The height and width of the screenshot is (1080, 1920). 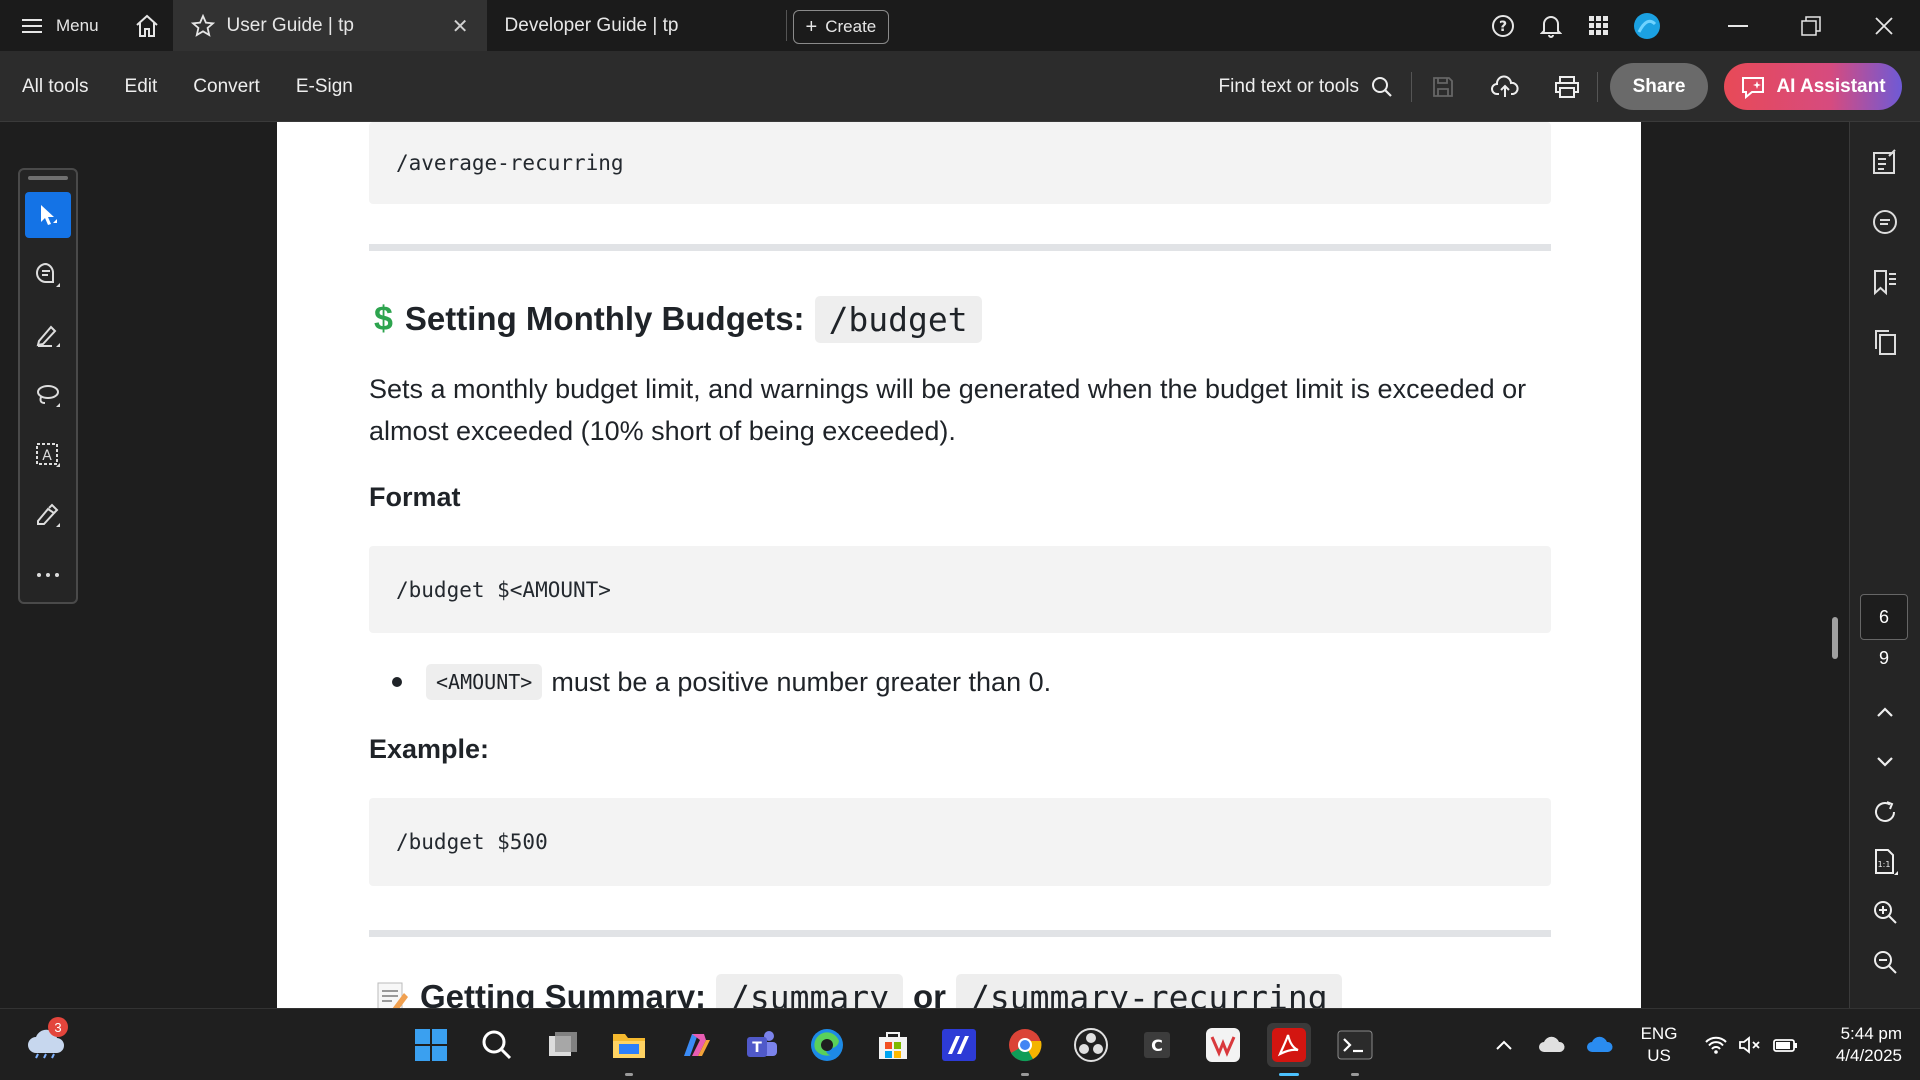 I want to click on tab-user-guide: User Guide | tp ✕, so click(x=329, y=25).